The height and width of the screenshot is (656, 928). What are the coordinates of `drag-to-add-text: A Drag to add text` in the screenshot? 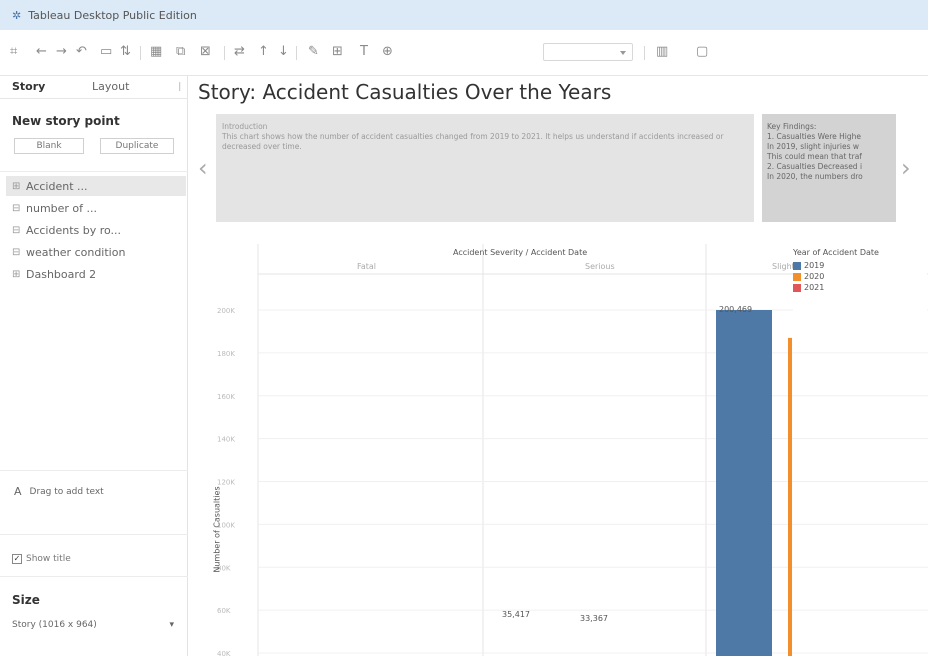 It's located at (59, 491).